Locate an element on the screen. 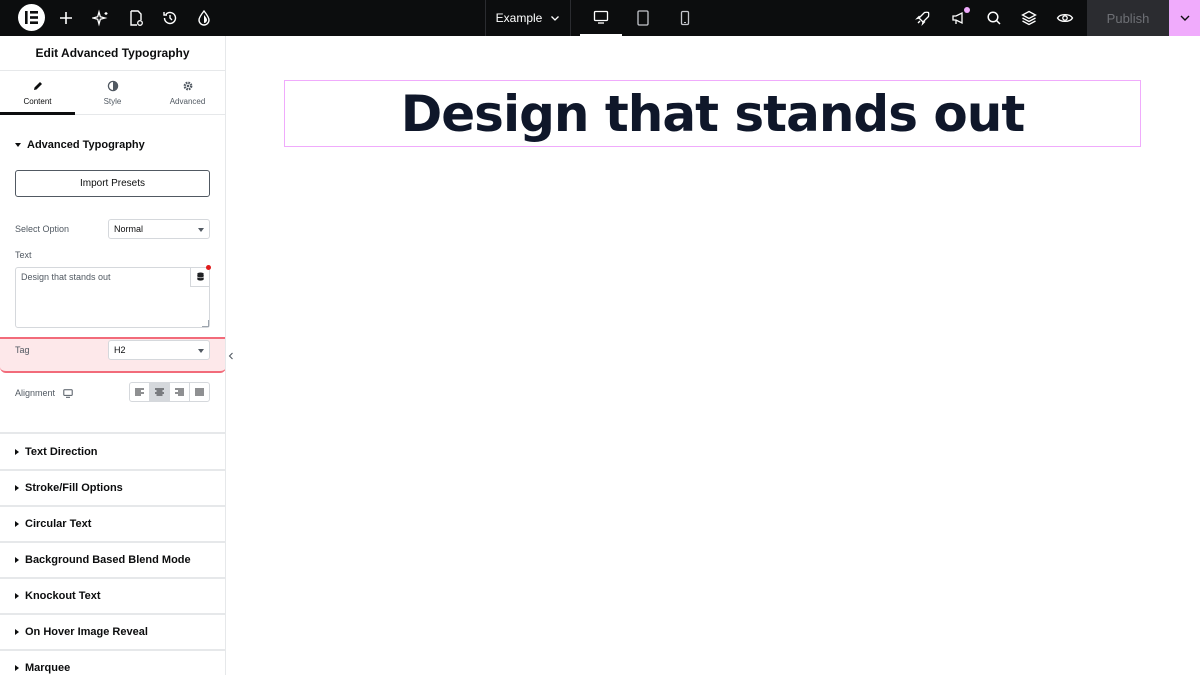 The width and height of the screenshot is (1200, 675). mobile-icon is located at coordinates (685, 18).